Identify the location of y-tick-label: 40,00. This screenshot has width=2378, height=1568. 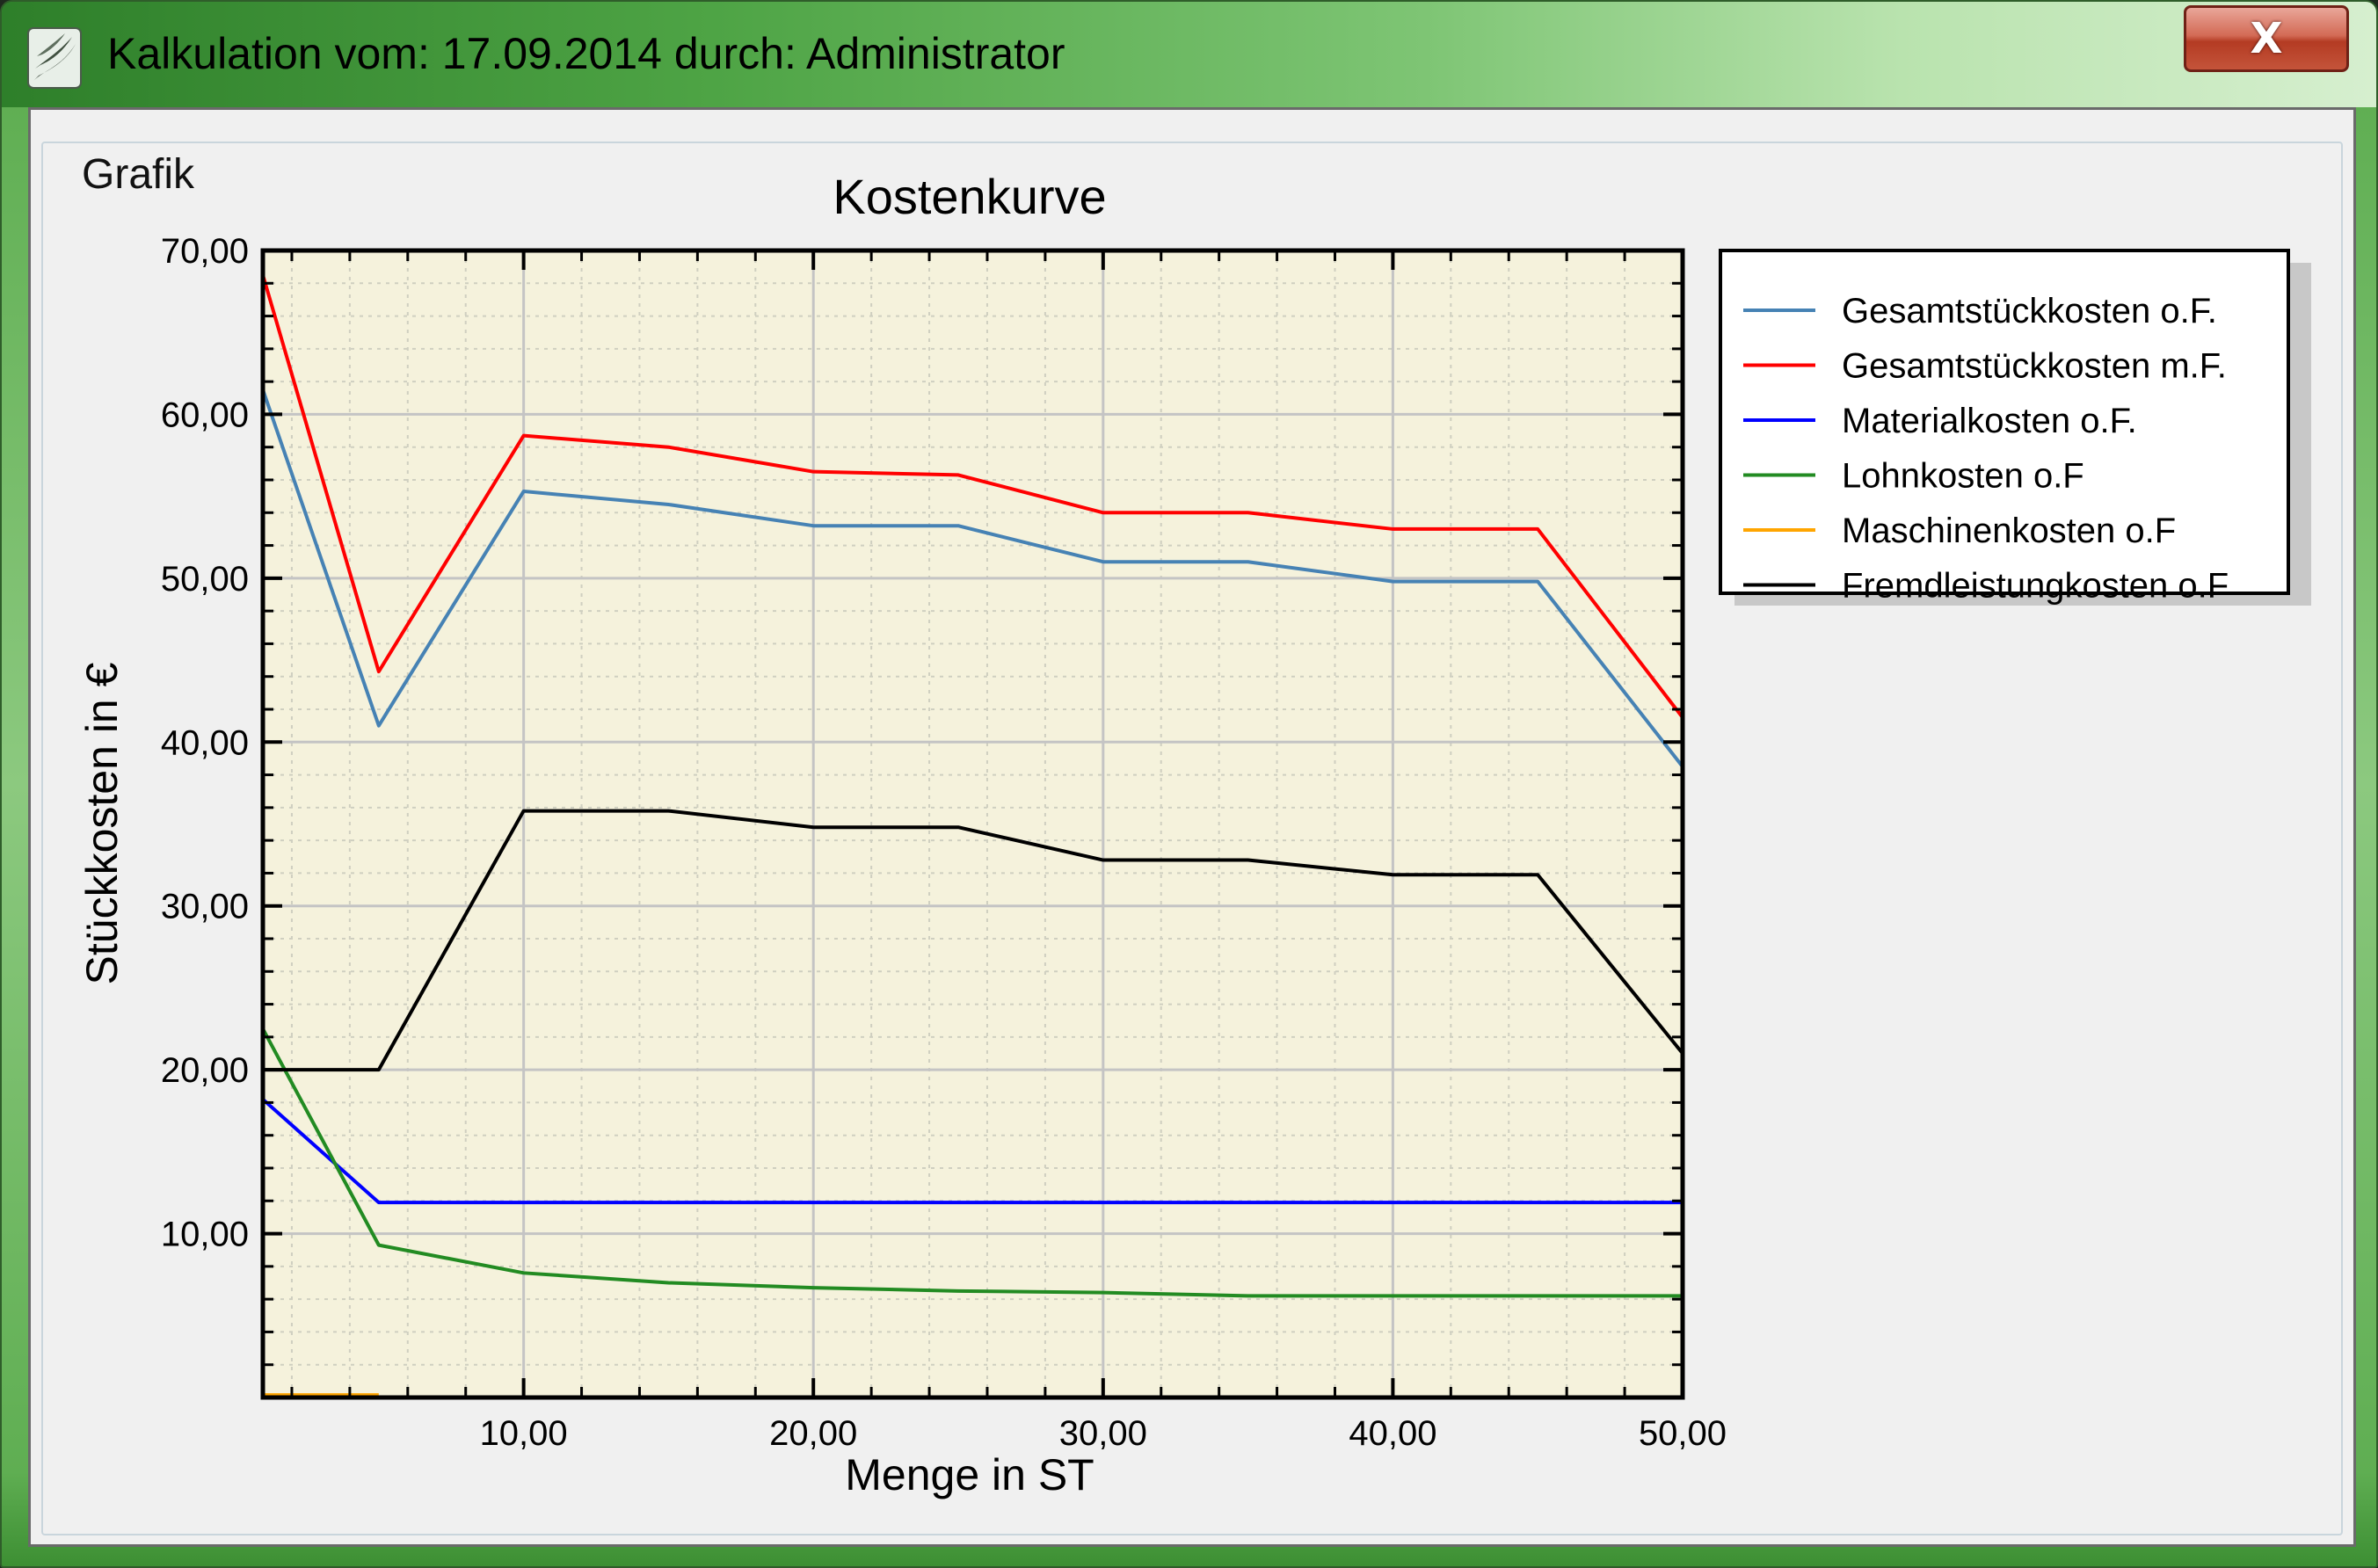
(205, 742).